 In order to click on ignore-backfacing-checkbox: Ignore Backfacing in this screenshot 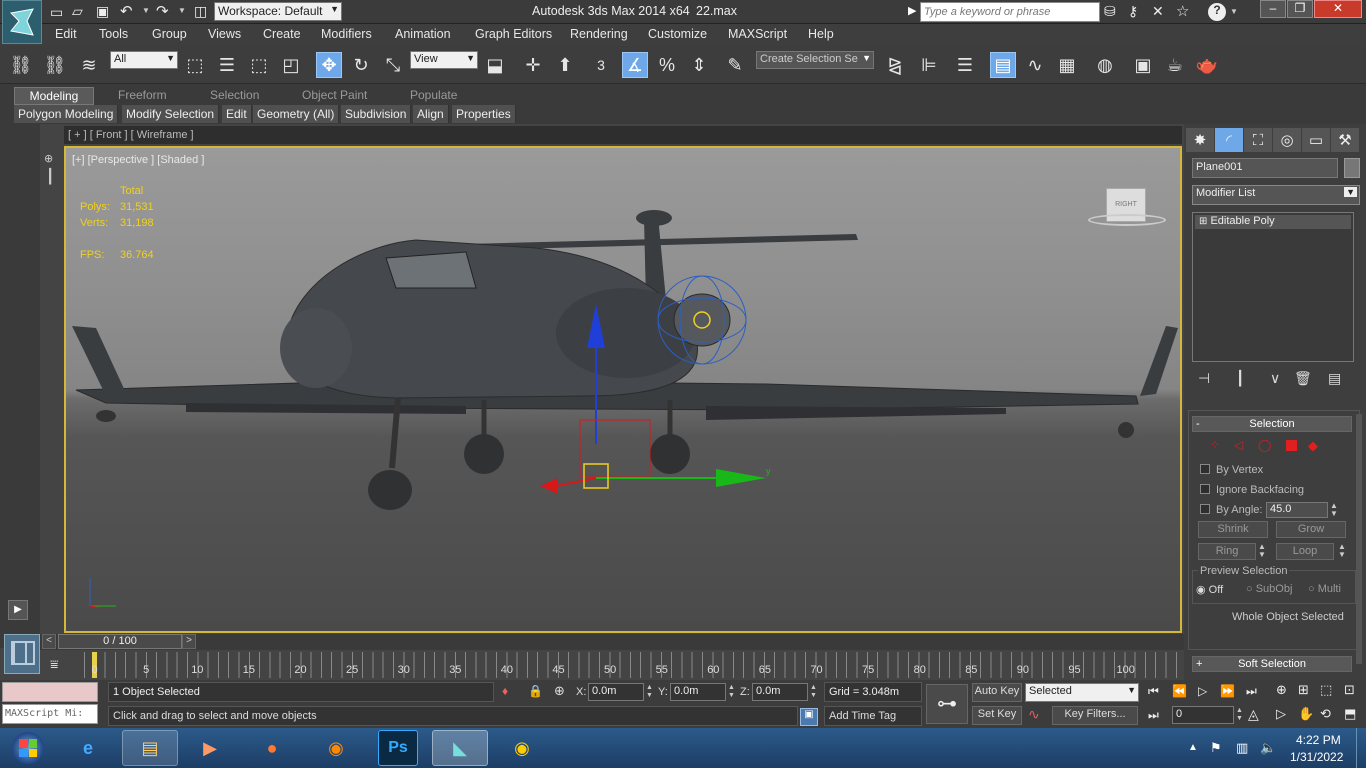, I will do `click(1252, 490)`.